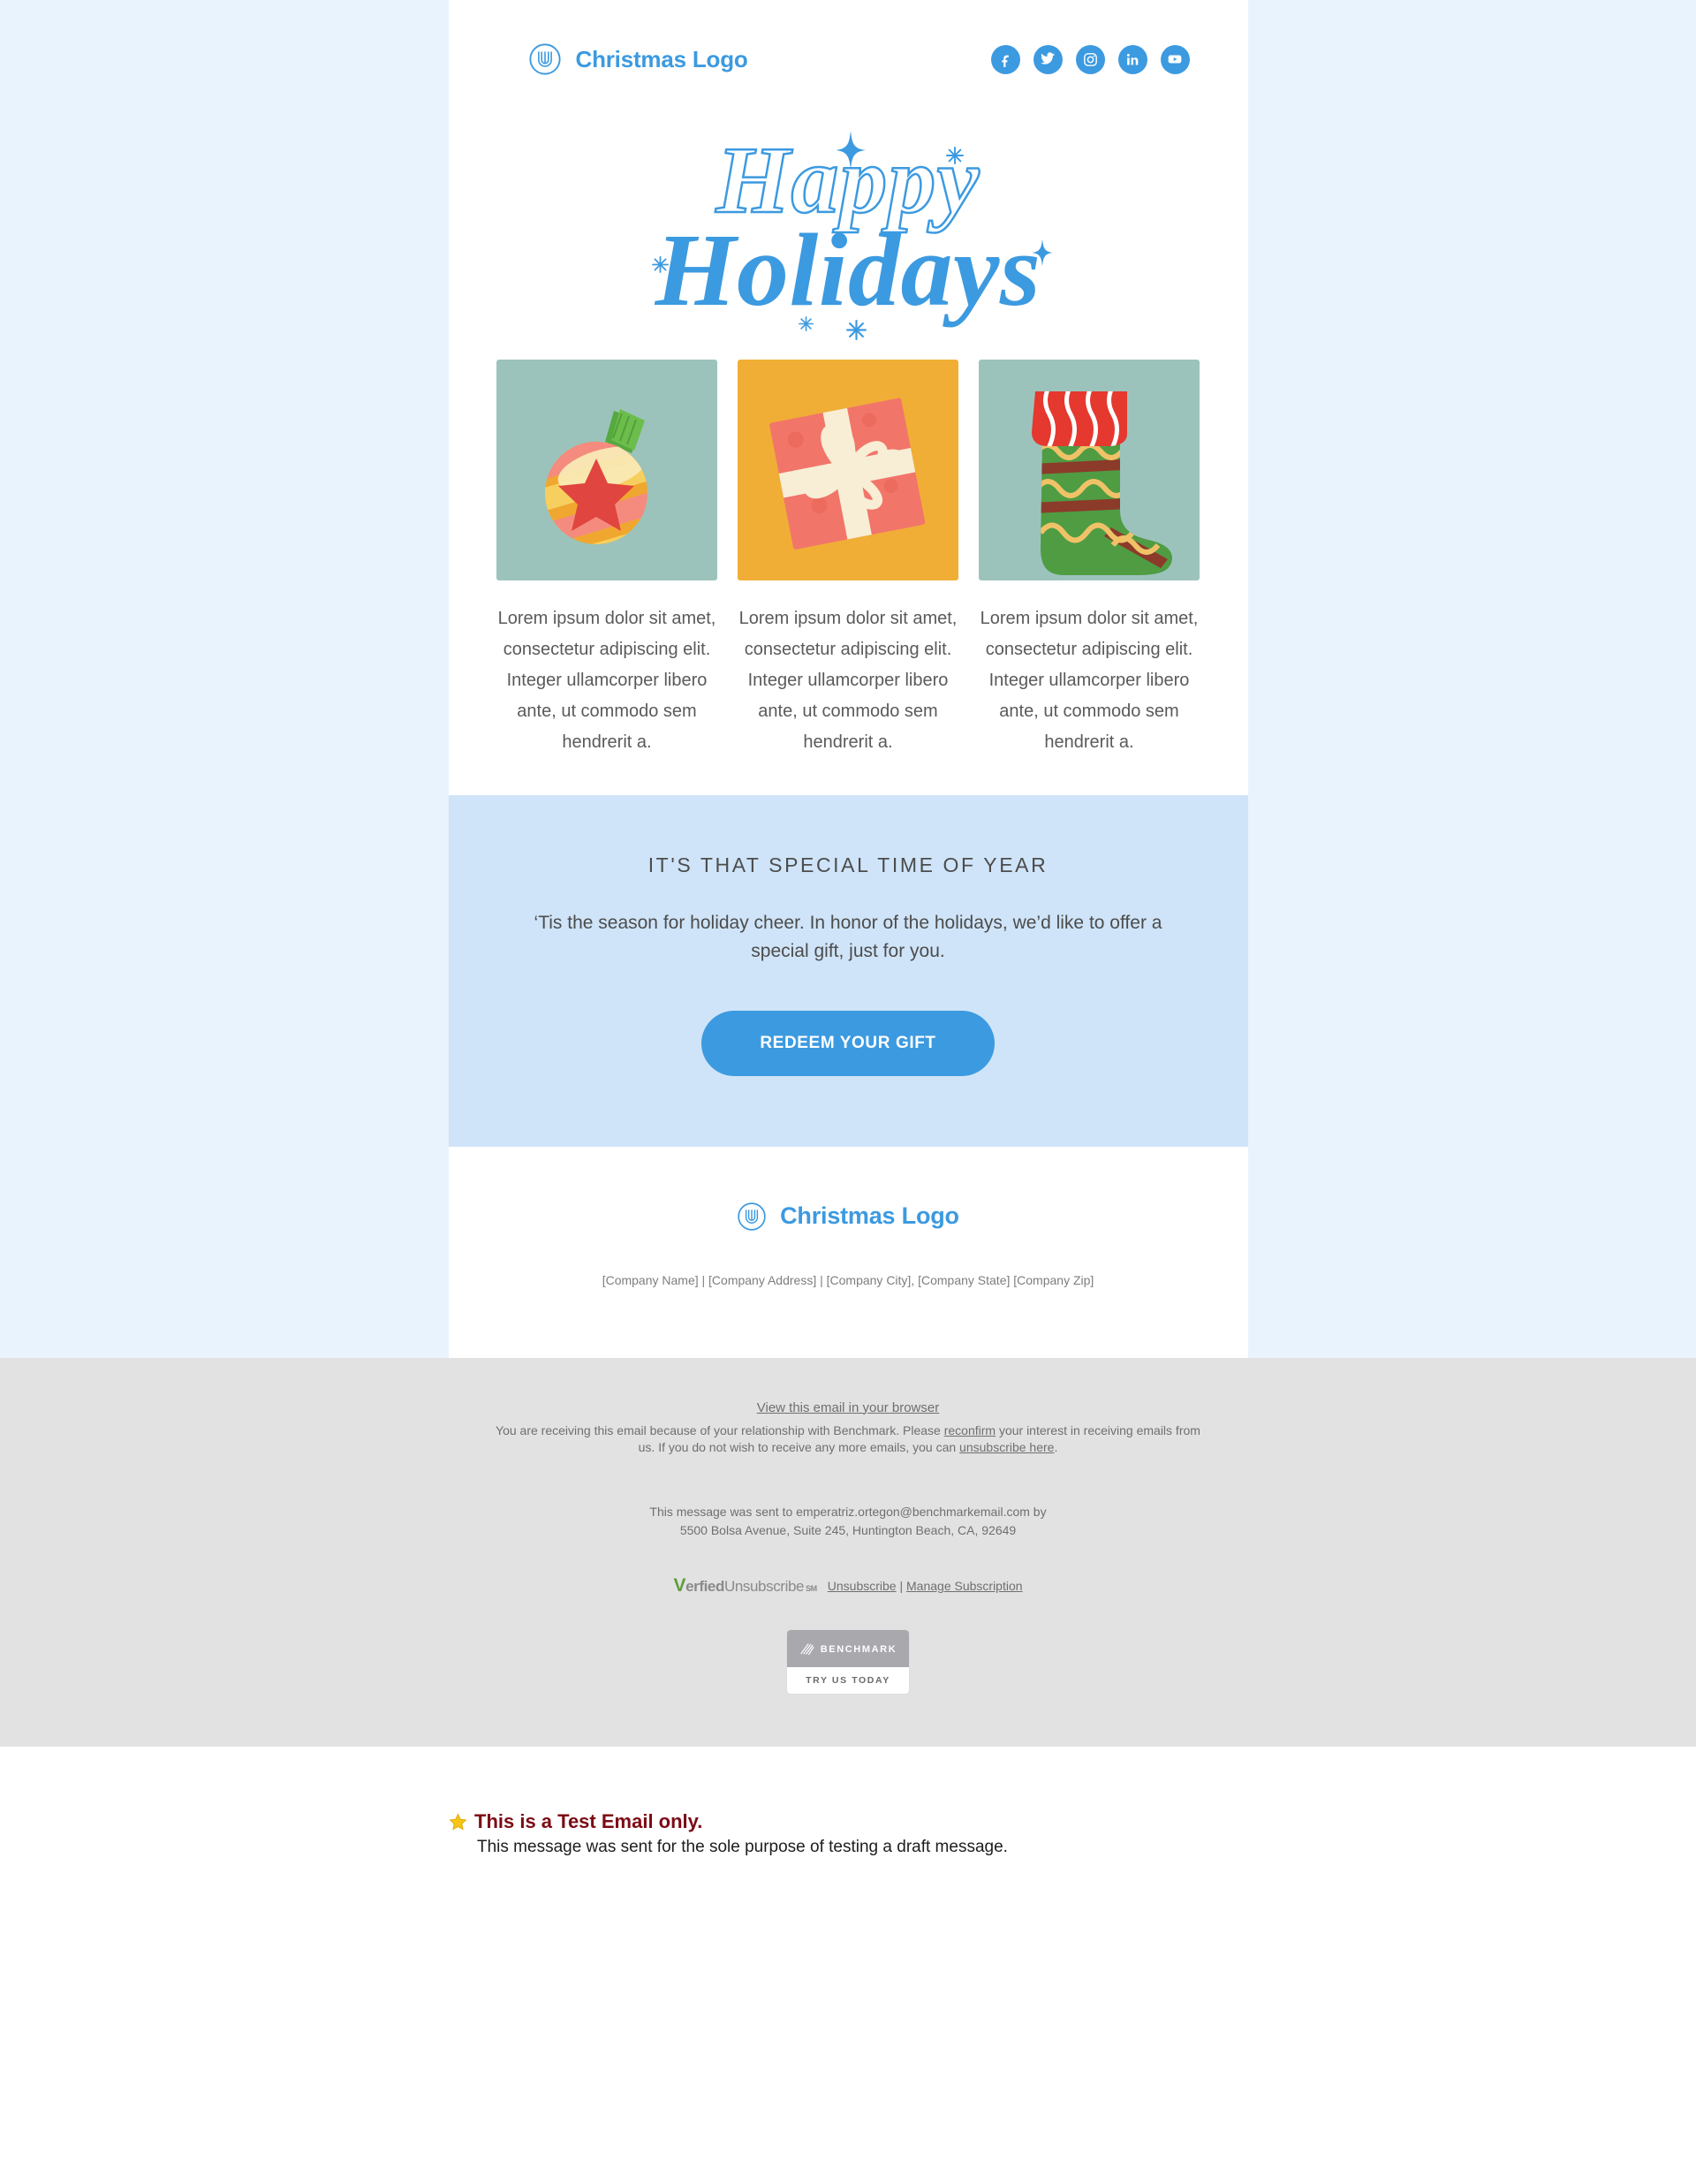 The width and height of the screenshot is (1696, 2184). I want to click on benchmark-badge-top: BENCHMARK, so click(848, 1649).